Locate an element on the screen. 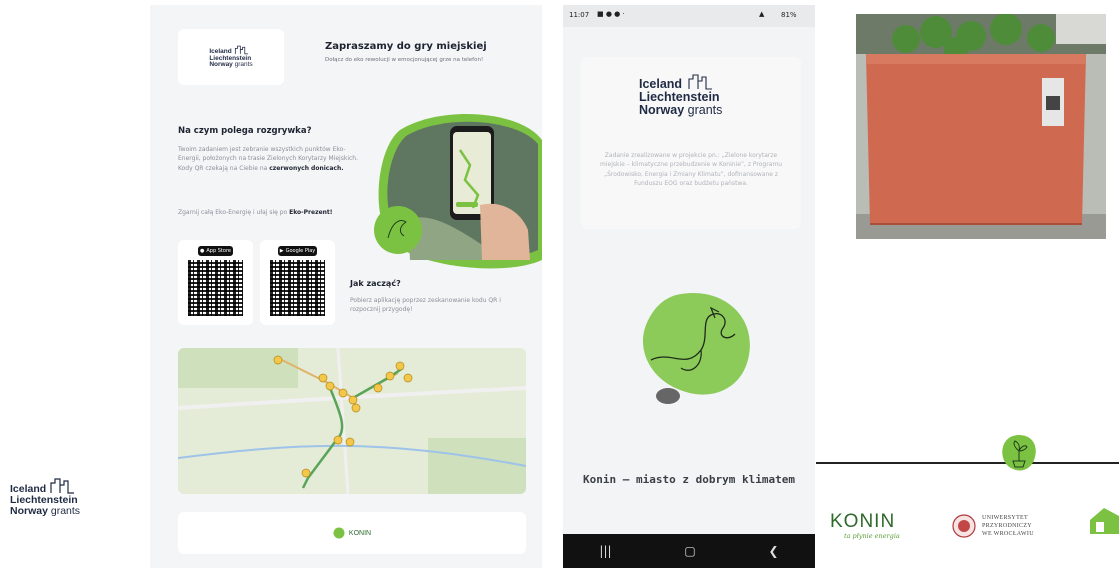  konin-wordmark: KONIN is located at coordinates (863, 521).